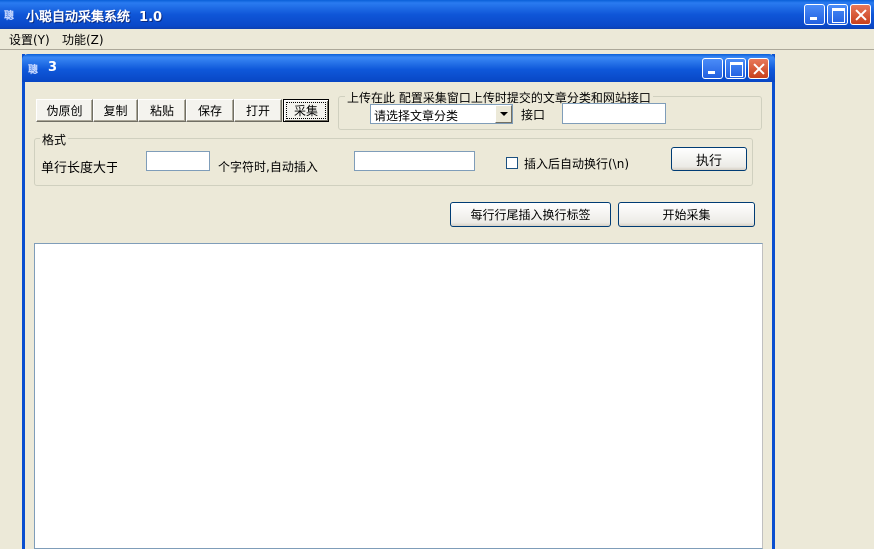 The height and width of the screenshot is (549, 874). I want to click on app-icon: 聰, so click(9, 16).